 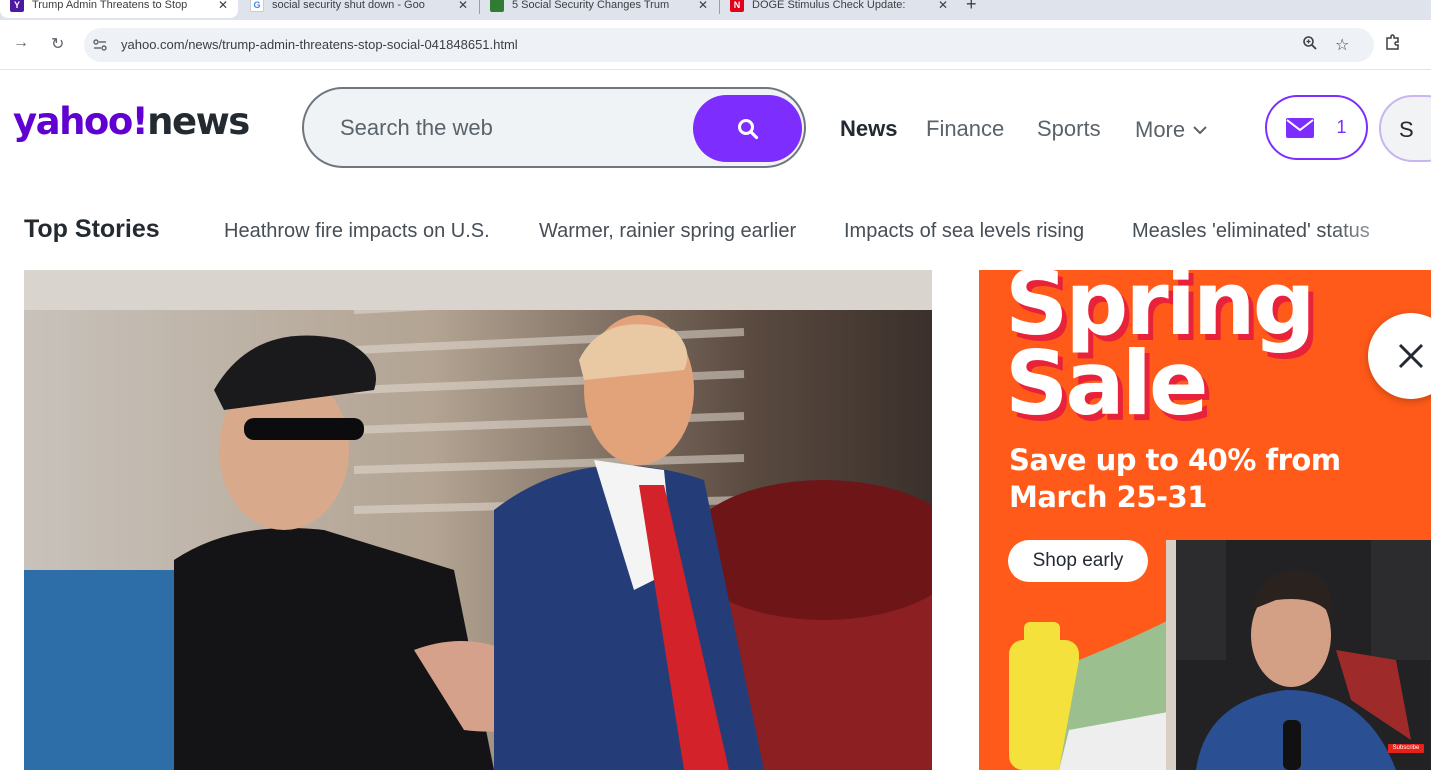 I want to click on nav-news: News, so click(x=868, y=129).